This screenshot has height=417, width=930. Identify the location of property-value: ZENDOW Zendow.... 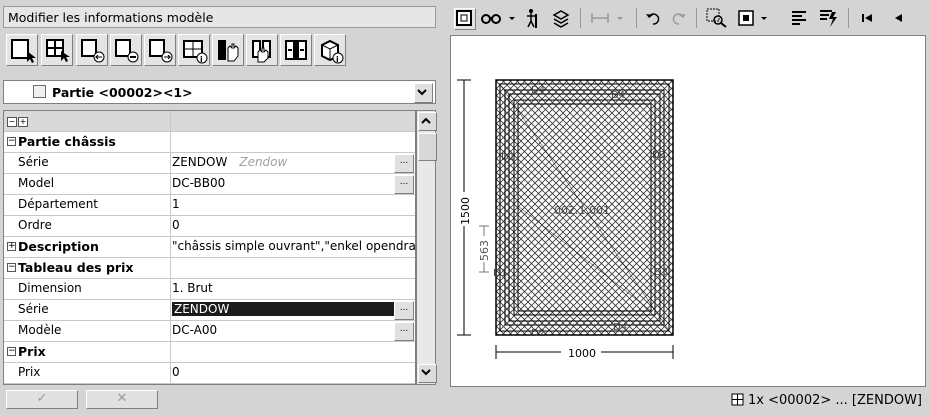
(293, 164).